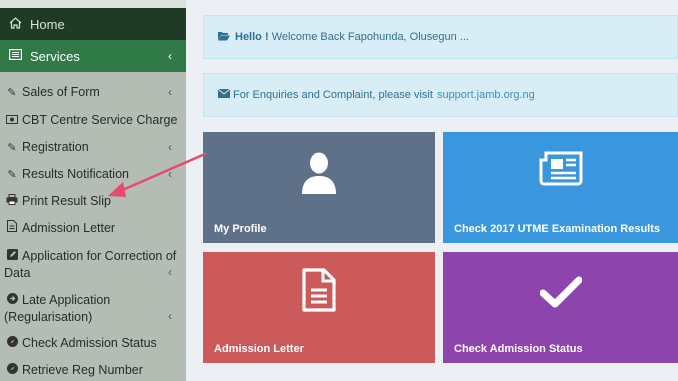  Describe the element at coordinates (252, 37) in the screenshot. I see `welcome-greeting: Hello !` at that location.